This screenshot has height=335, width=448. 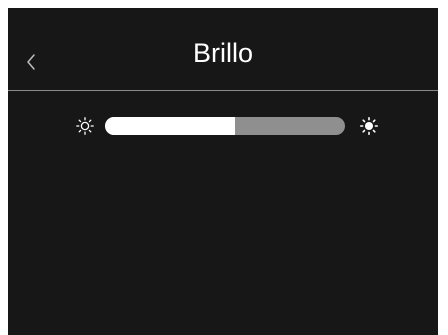 I want to click on brightness-slider, so click(x=225, y=126).